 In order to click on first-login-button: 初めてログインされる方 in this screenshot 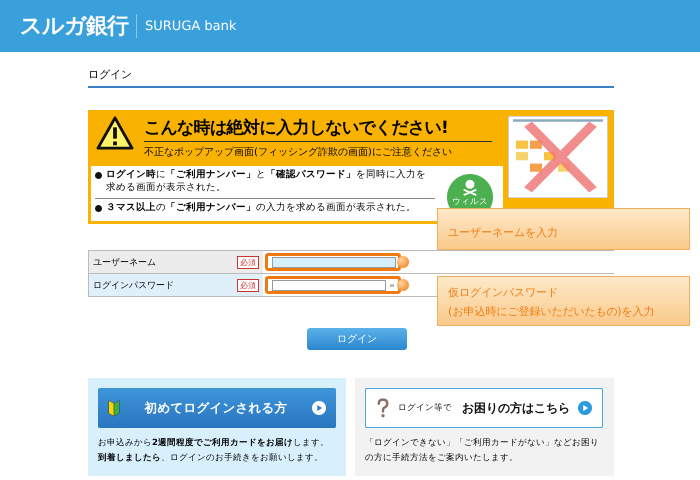, I will do `click(217, 408)`.